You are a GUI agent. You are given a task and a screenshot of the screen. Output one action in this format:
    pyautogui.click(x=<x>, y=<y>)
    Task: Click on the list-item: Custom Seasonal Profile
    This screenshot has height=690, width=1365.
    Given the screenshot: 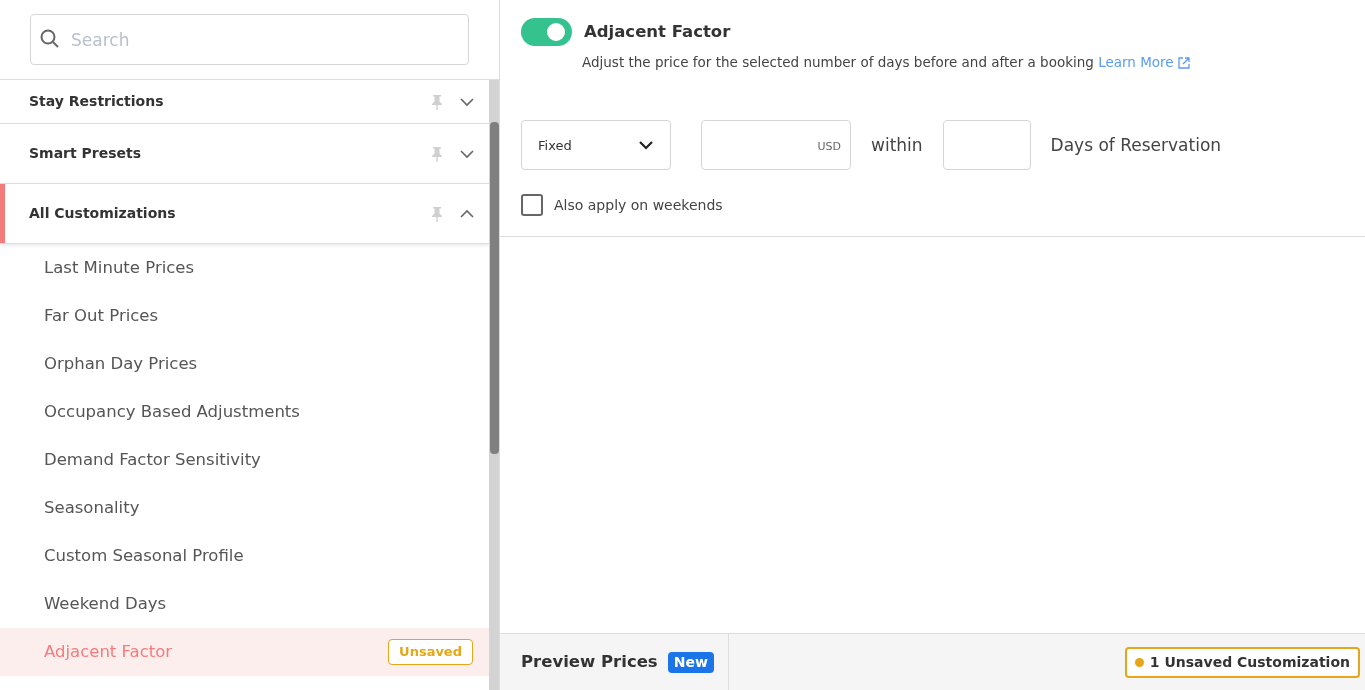 What is the action you would take?
    pyautogui.click(x=244, y=556)
    